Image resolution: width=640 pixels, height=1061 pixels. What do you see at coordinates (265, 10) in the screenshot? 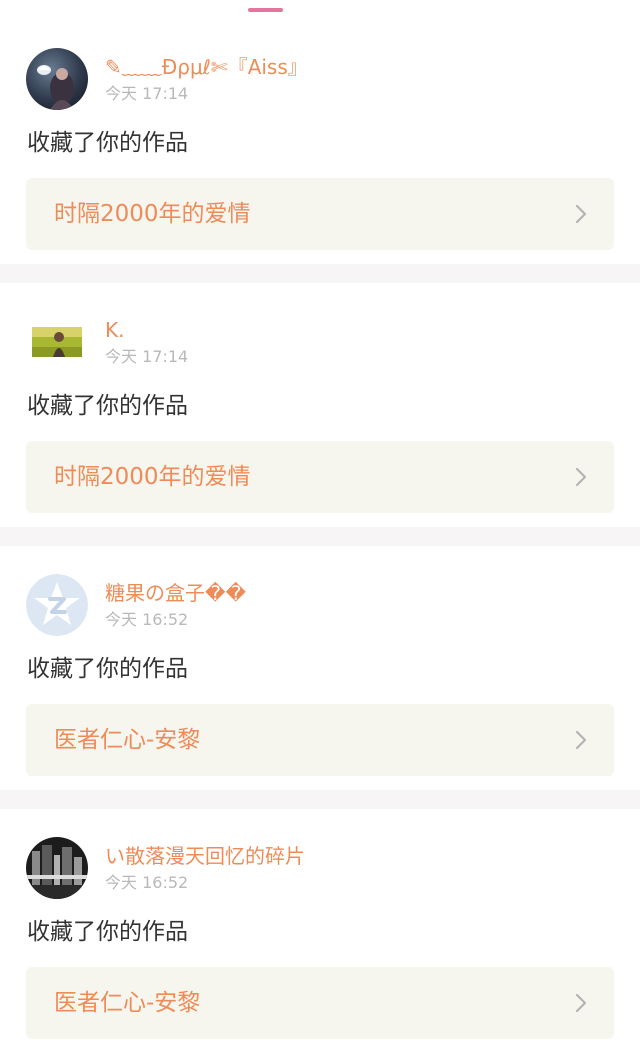
I see `active-tab-indicator` at bounding box center [265, 10].